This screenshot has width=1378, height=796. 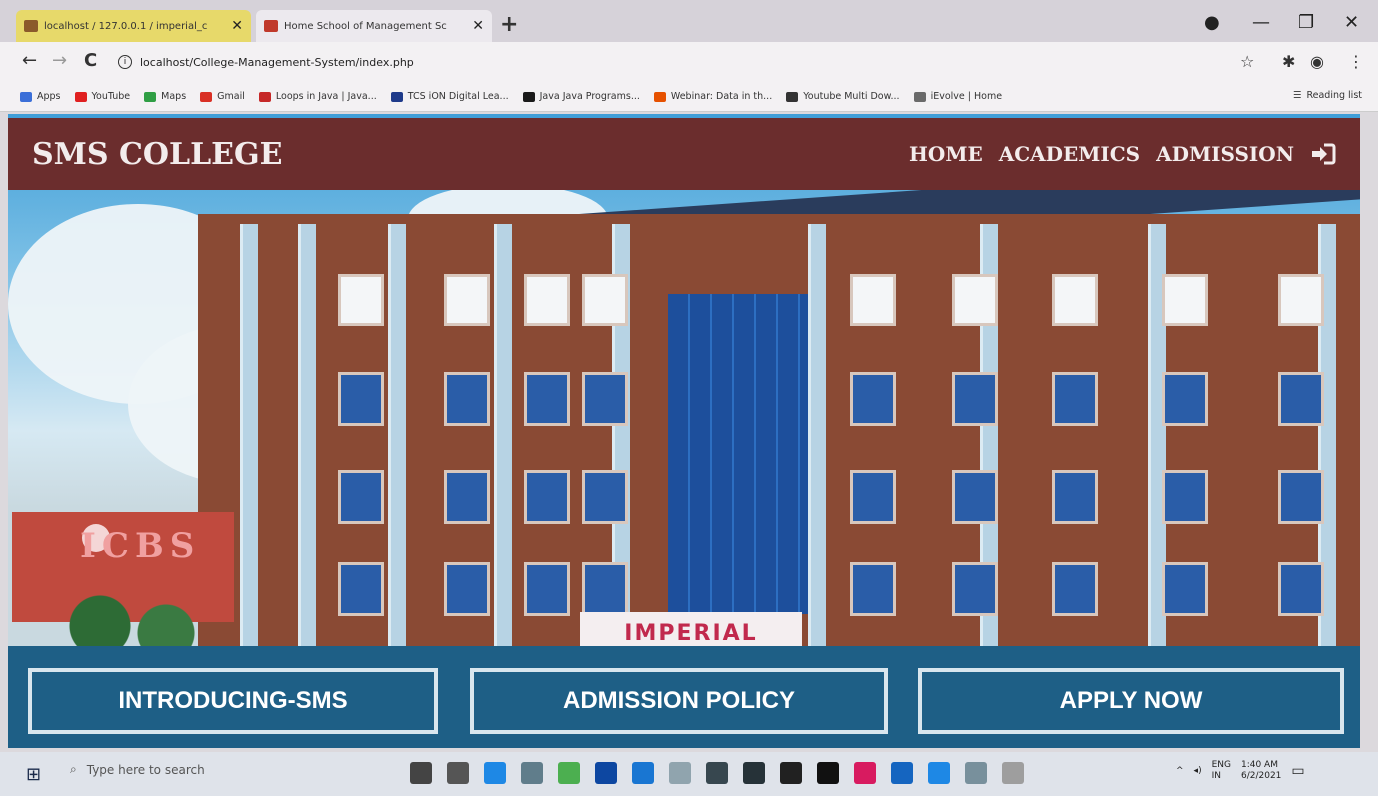 I want to click on bookmark-item: YouTube, so click(x=102, y=96).